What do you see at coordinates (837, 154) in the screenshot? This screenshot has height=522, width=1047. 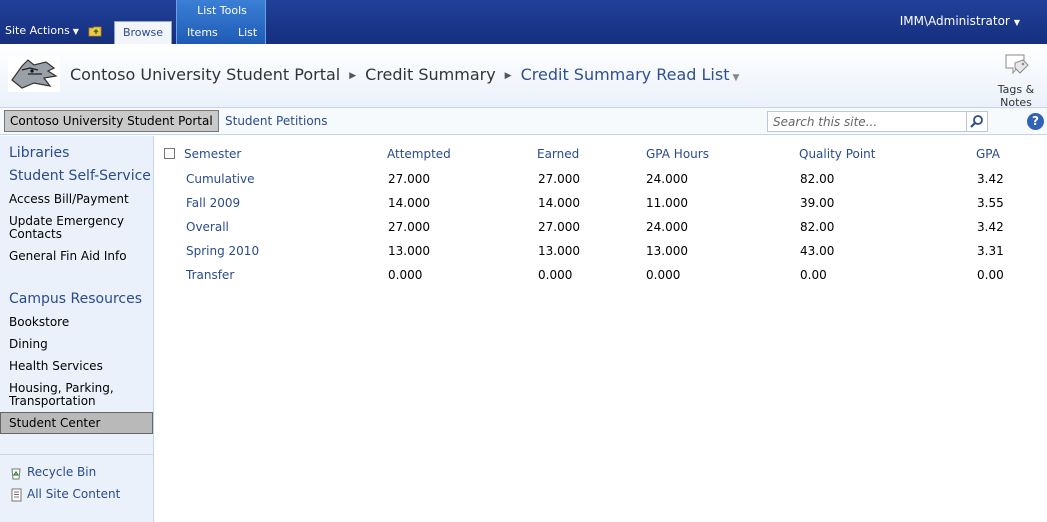 I see `column-header-quality-point: Quality Point` at bounding box center [837, 154].